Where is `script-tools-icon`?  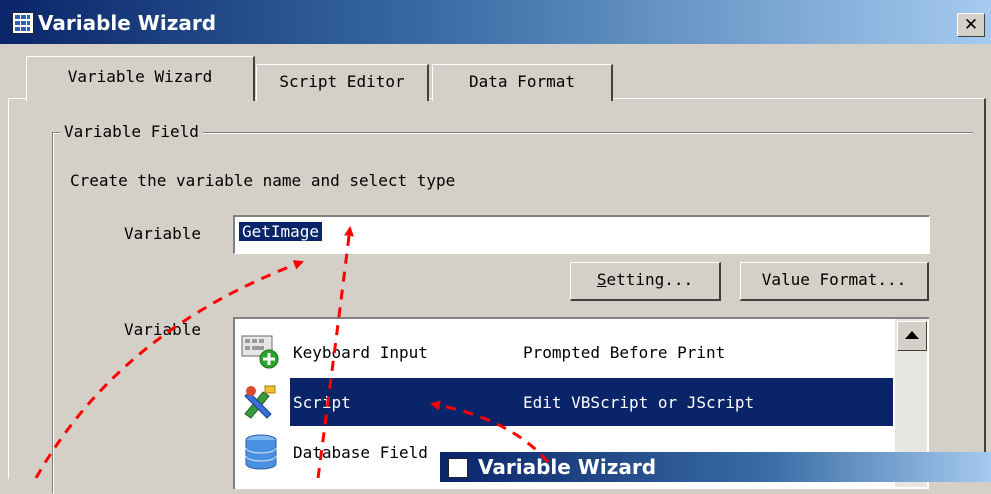
script-tools-icon is located at coordinates (260, 402).